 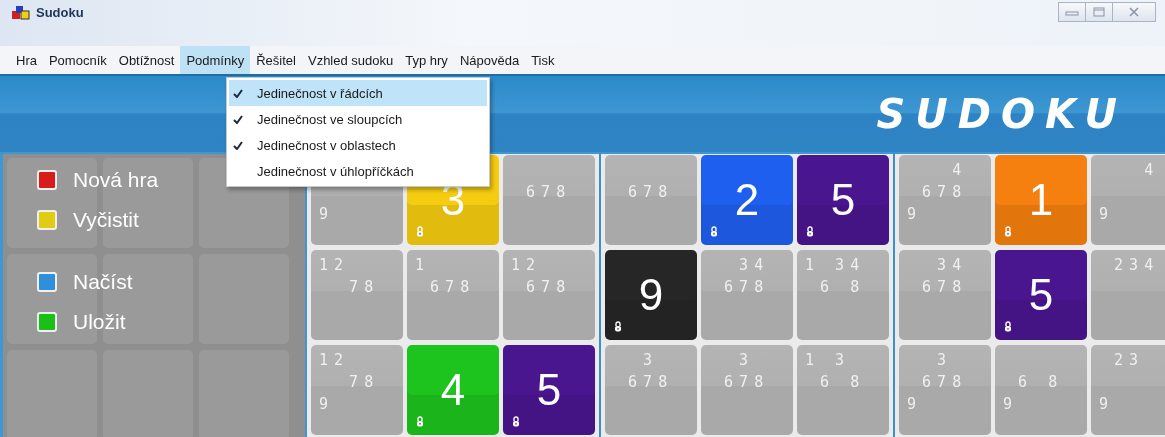 What do you see at coordinates (215, 60) in the screenshot?
I see `menu-item: Podmínky` at bounding box center [215, 60].